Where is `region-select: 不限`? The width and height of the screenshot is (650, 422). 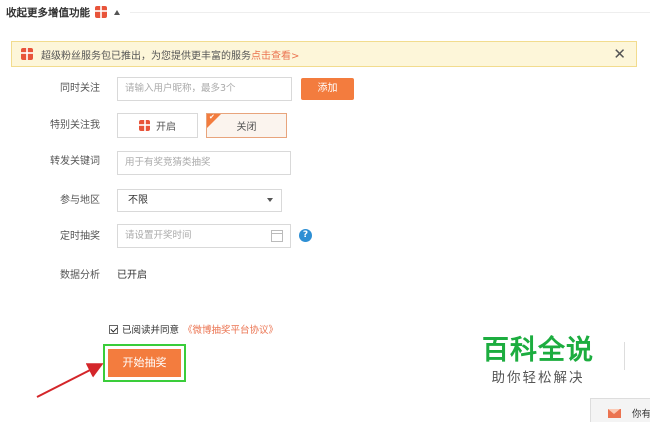
region-select: 不限 is located at coordinates (199, 200).